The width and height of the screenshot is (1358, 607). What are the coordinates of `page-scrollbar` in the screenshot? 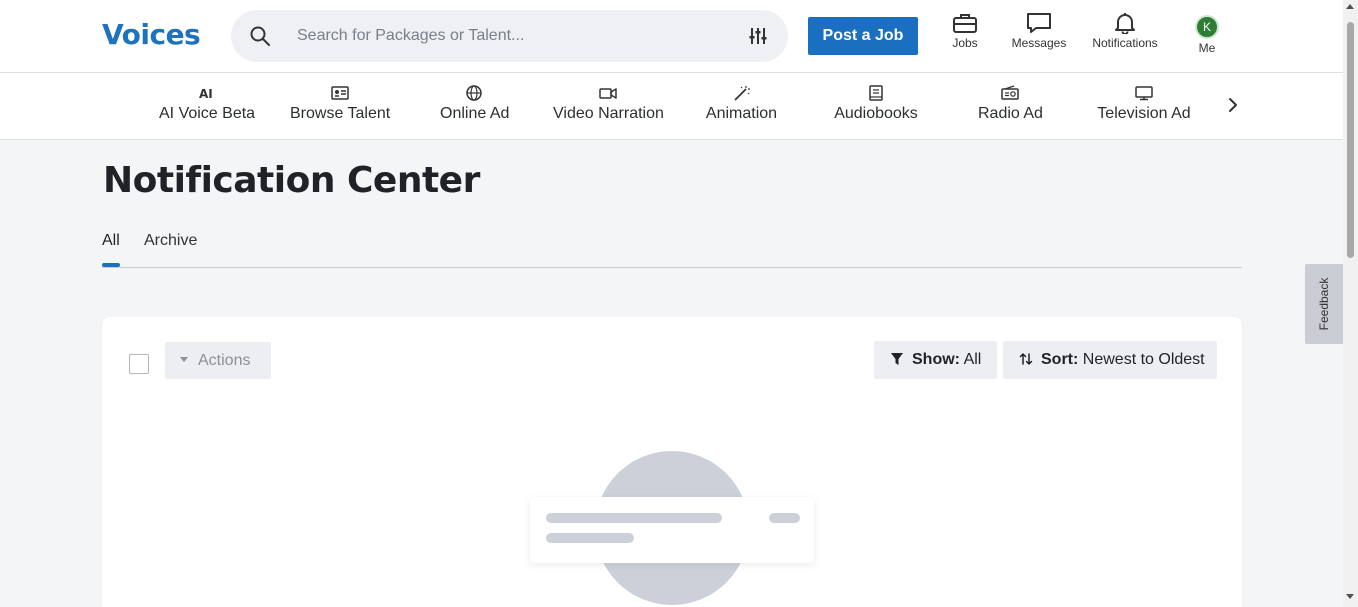 It's located at (1350, 303).